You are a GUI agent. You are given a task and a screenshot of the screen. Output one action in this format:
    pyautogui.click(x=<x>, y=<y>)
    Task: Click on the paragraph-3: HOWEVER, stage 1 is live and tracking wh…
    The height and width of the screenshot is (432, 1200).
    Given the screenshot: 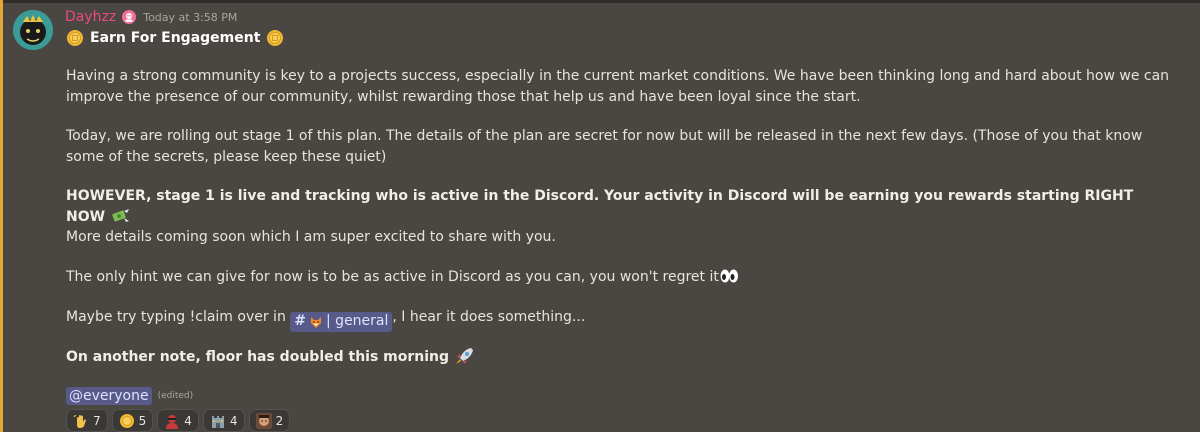 What is the action you would take?
    pyautogui.click(x=618, y=207)
    